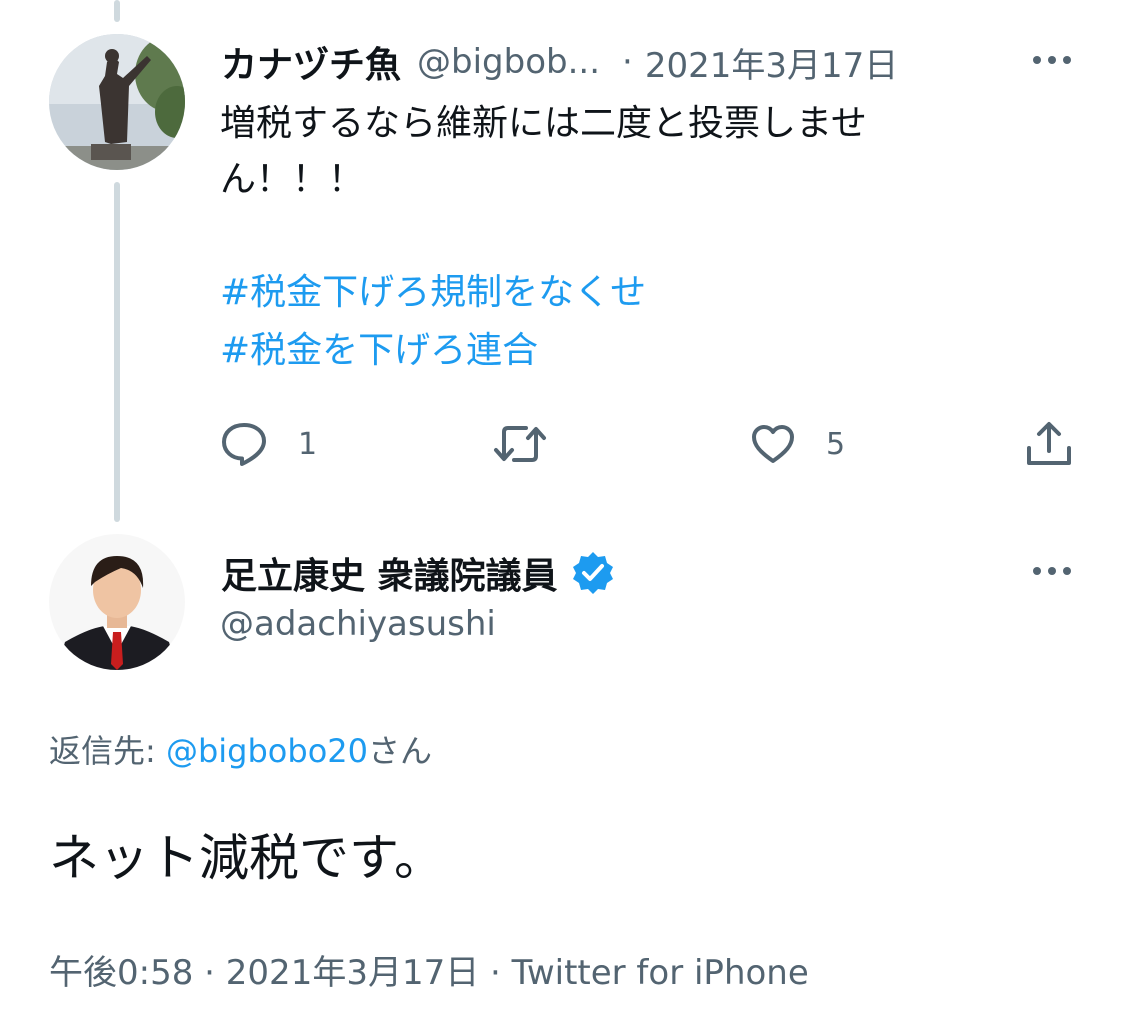  I want to click on hashtag-link: #税金下げろ規制をなくせ, so click(433, 293).